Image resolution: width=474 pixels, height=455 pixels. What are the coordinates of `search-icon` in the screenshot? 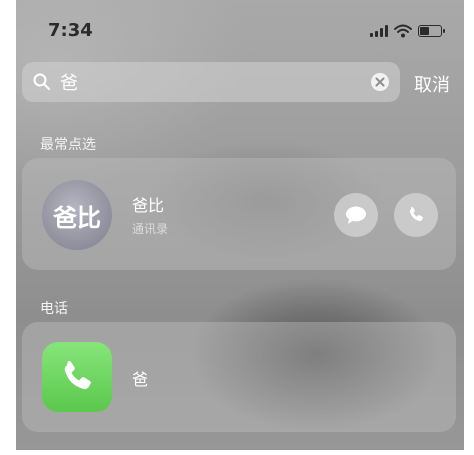 It's located at (41, 81).